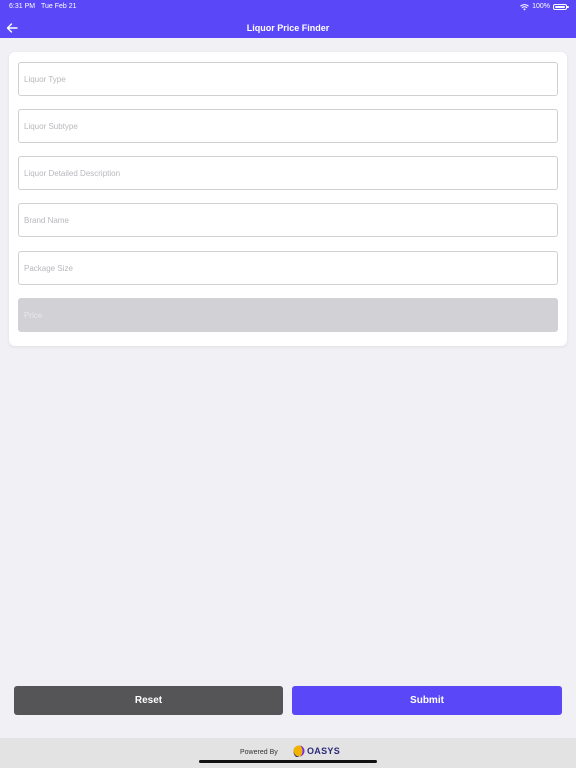 The height and width of the screenshot is (768, 576). I want to click on liquor-subtype-field, so click(288, 126).